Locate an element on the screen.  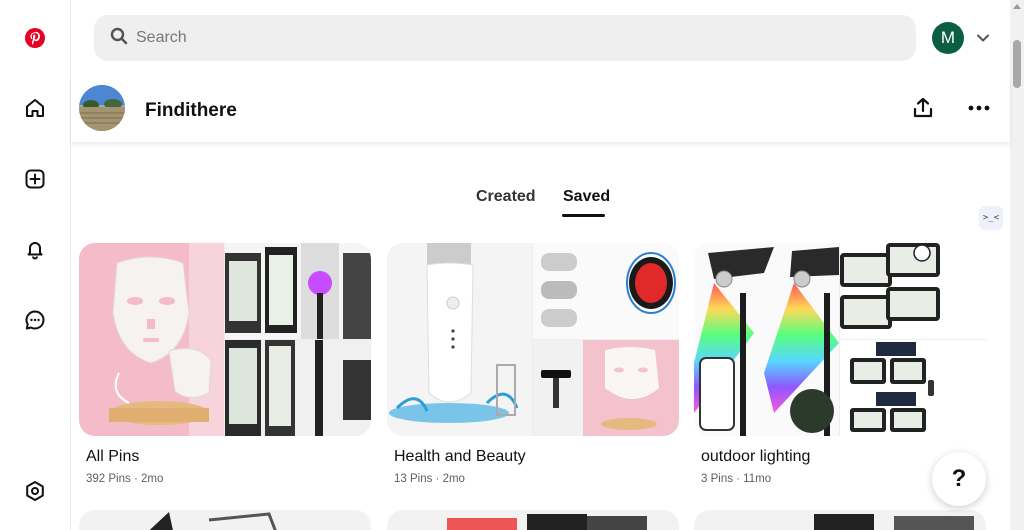
pin-image-led-face-mask is located at coordinates (151, 339).